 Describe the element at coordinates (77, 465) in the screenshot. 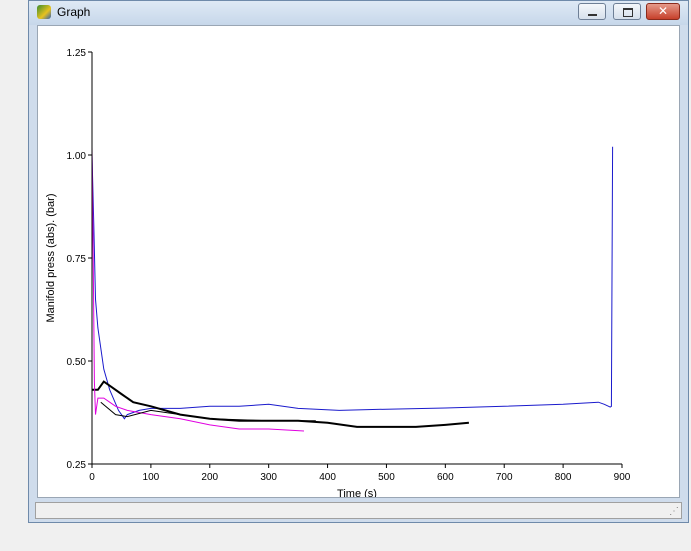

I see `y-tick-label: 0.25` at that location.